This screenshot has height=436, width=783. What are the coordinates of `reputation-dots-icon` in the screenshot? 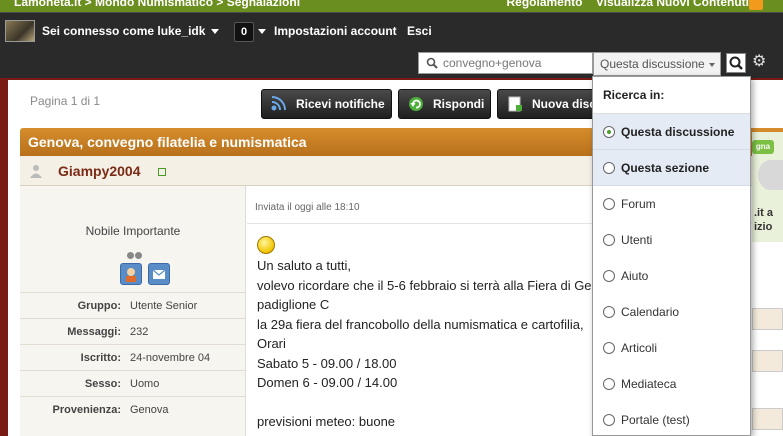 It's located at (135, 255).